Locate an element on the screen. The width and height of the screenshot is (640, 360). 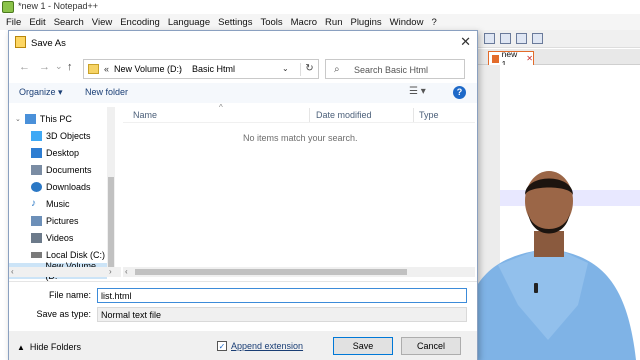
up-arrow-icon: ↑ is located at coordinates (70, 67).